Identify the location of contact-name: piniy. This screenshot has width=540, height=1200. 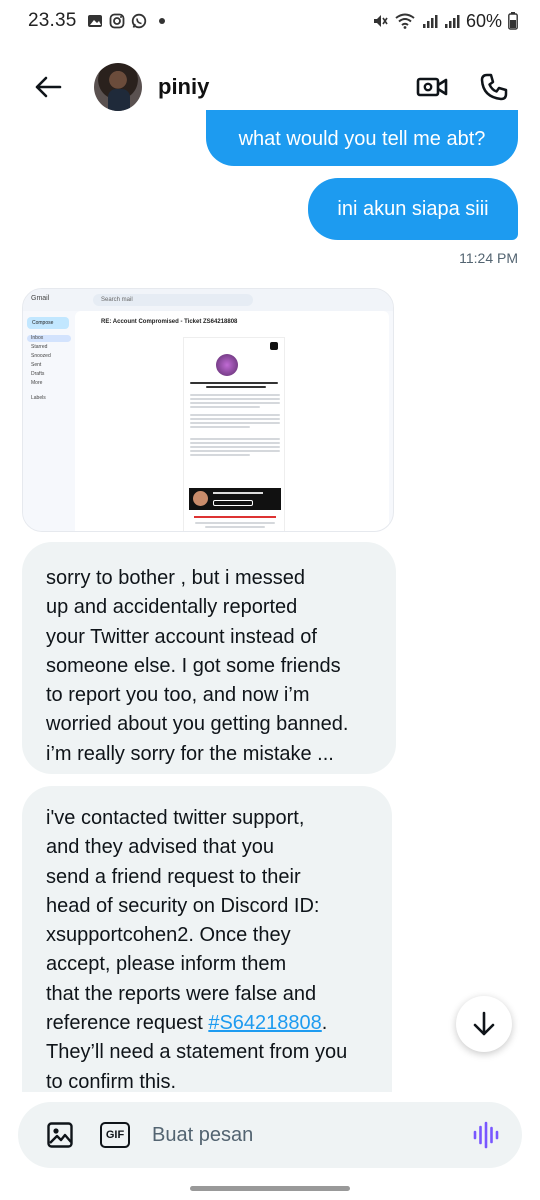
(183, 87).